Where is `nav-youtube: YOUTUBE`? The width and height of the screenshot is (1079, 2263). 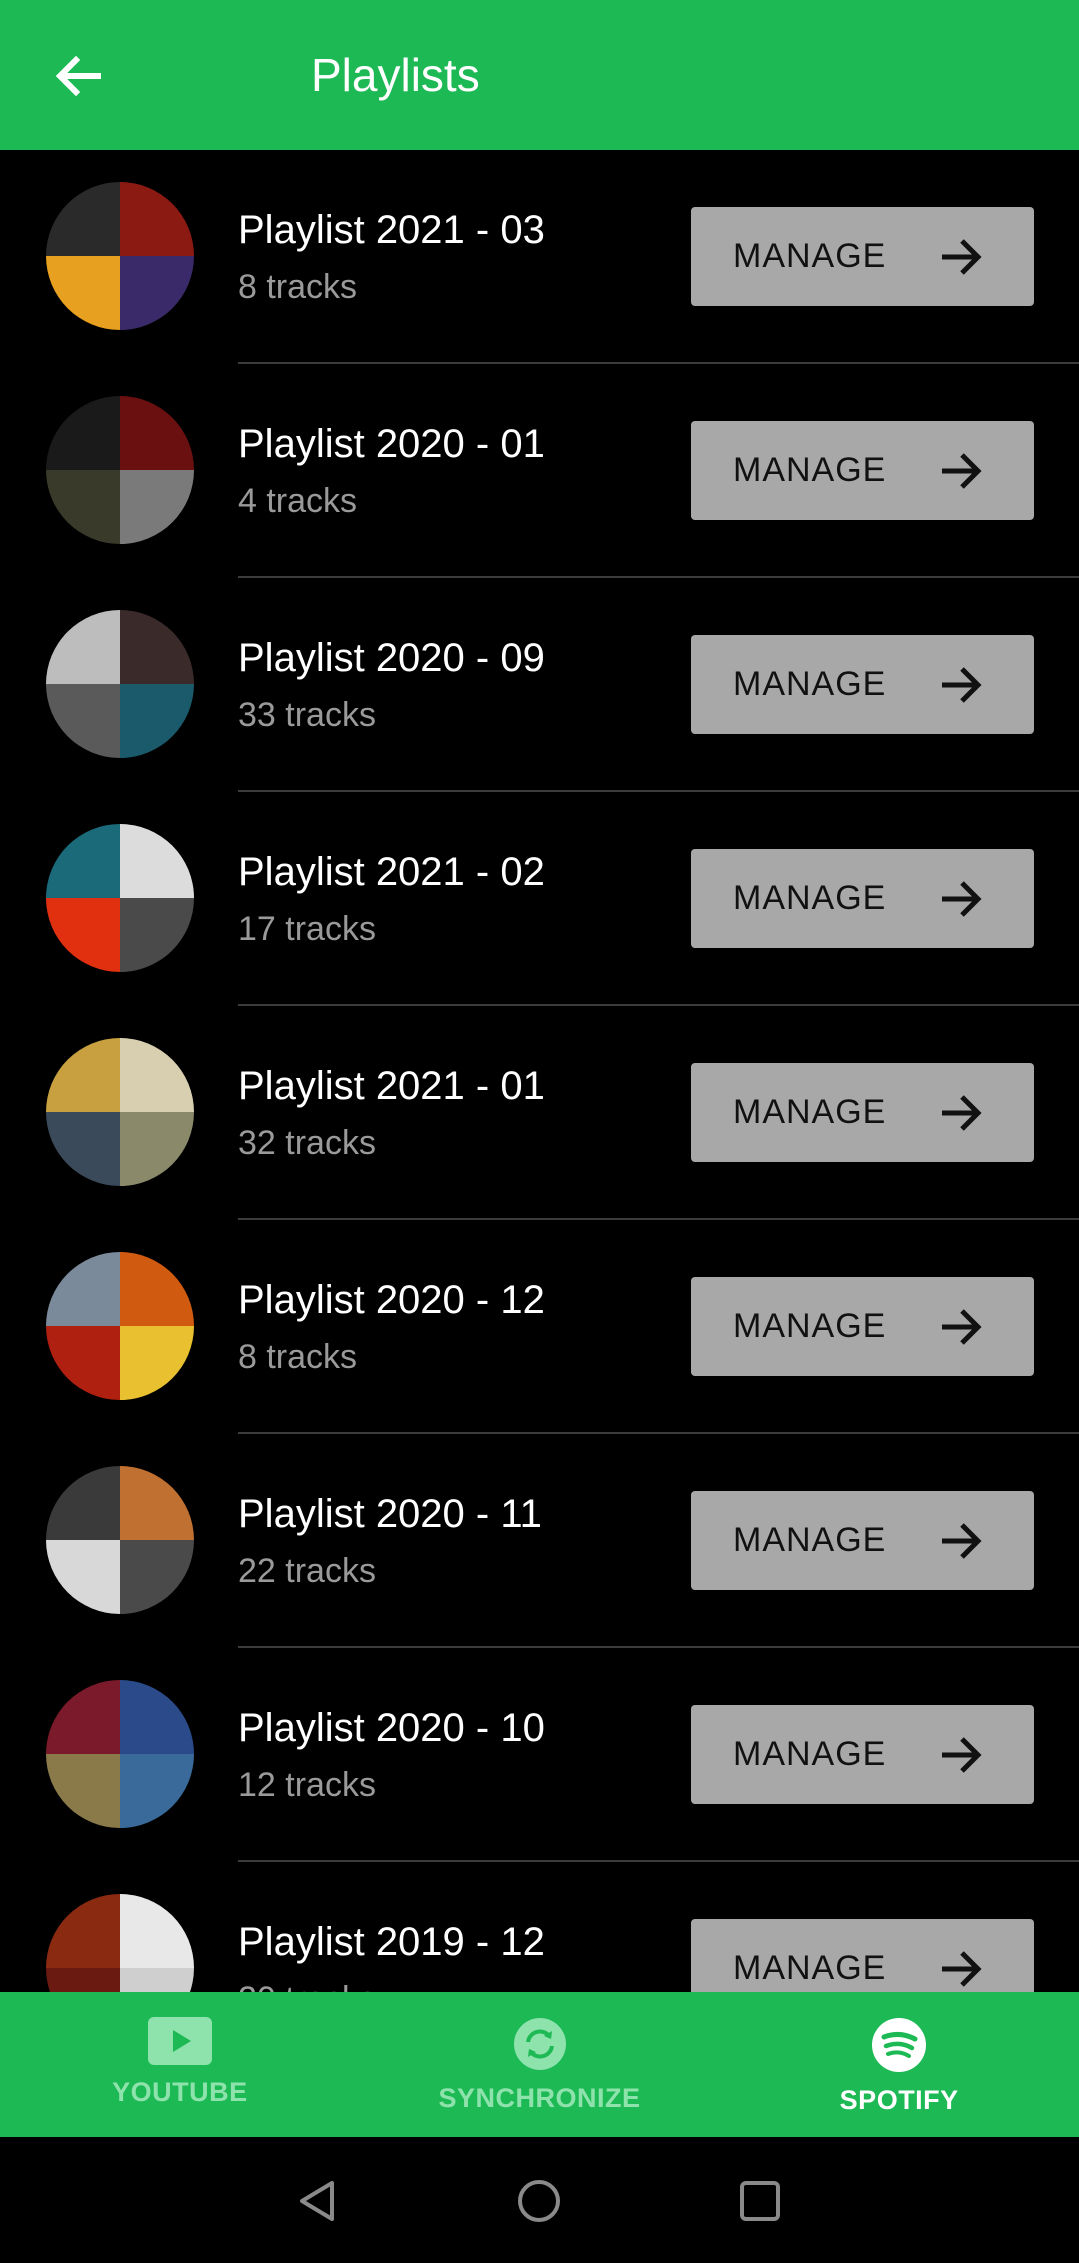
nav-youtube: YOUTUBE is located at coordinates (180, 2064).